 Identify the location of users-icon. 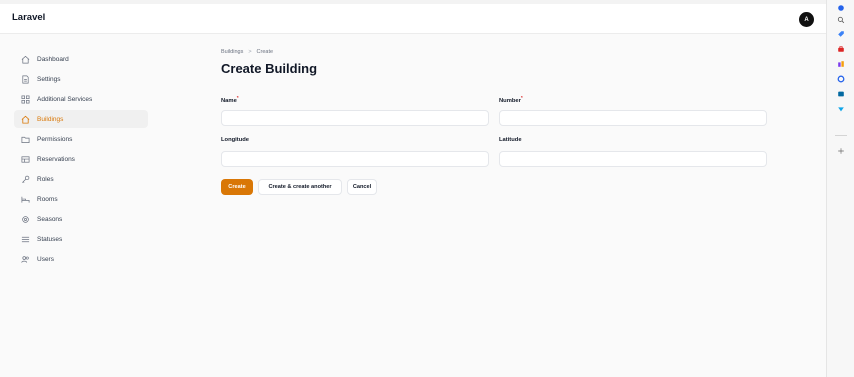
(25, 259).